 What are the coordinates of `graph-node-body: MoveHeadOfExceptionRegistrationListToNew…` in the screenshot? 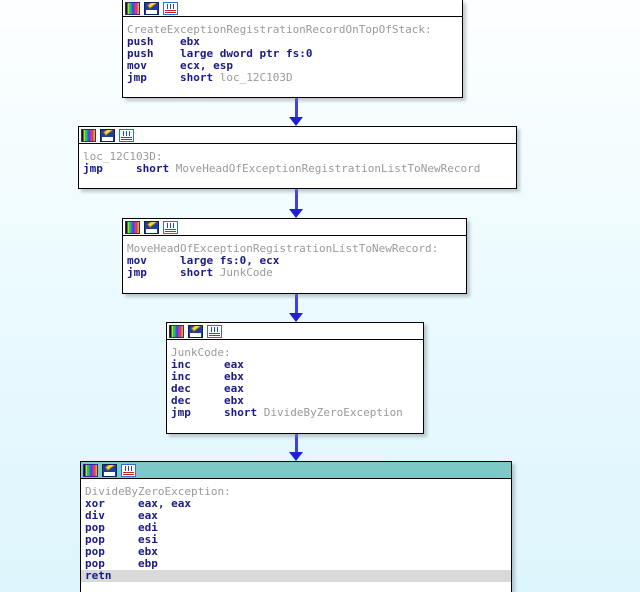 It's located at (294, 258).